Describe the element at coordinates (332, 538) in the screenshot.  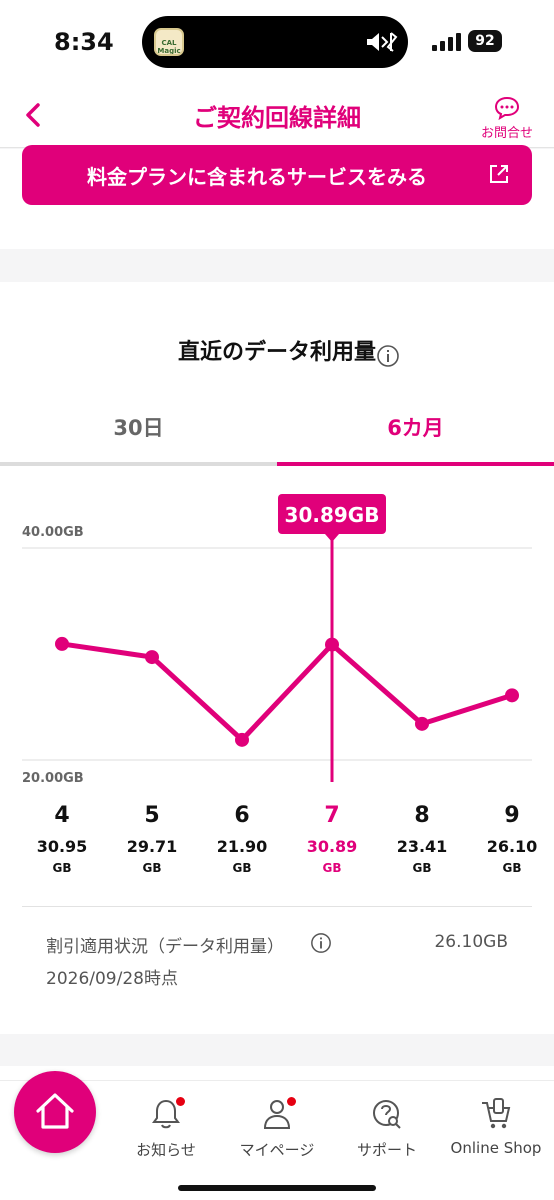
I see `tooltip-pointer` at that location.